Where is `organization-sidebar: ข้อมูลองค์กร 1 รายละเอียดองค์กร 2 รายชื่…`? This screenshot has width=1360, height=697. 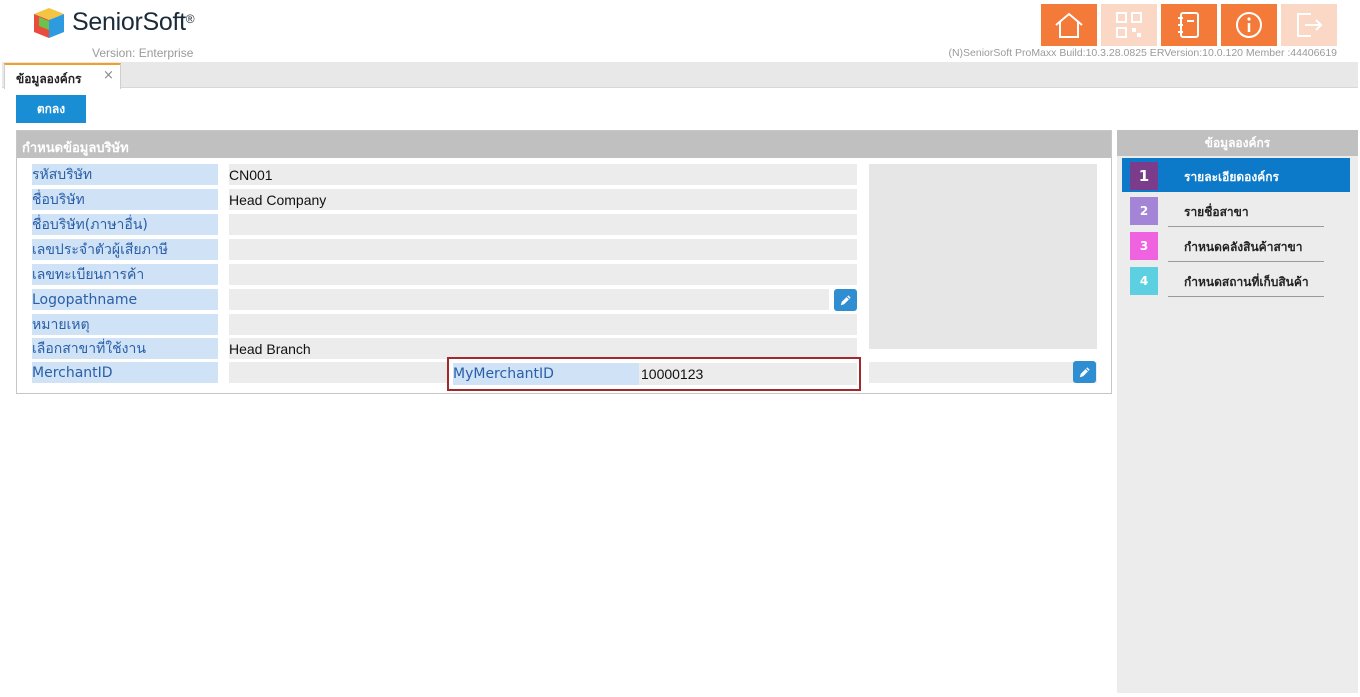 organization-sidebar: ข้อมูลองค์กร 1 รายละเอียดองค์กร 2 รายชื่… is located at coordinates (1237, 411).